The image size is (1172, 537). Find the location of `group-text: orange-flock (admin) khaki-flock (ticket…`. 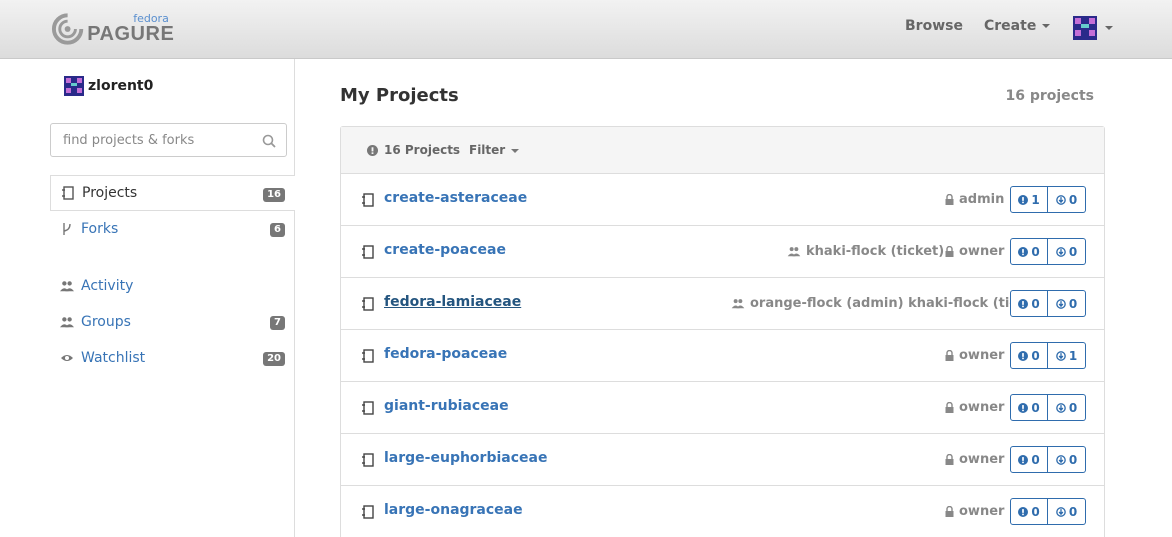

group-text: orange-flock (admin) khaki-flock (ticket… is located at coordinates (898, 303).